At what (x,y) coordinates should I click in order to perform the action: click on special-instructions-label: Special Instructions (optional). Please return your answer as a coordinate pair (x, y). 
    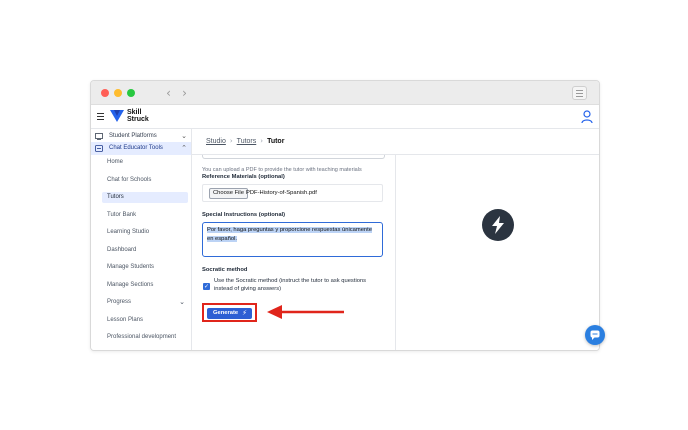
    Looking at the image, I should click on (244, 215).